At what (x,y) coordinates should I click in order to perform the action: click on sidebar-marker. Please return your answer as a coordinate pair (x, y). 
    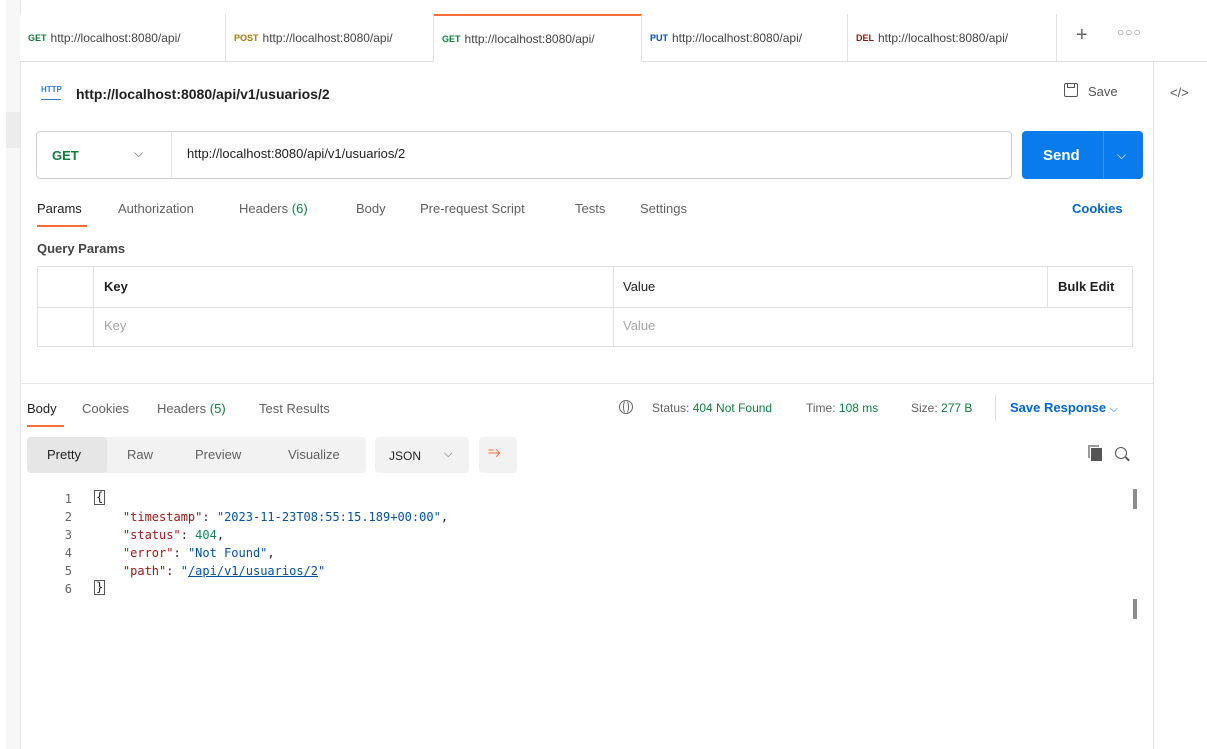
    Looking at the image, I should click on (13, 130).